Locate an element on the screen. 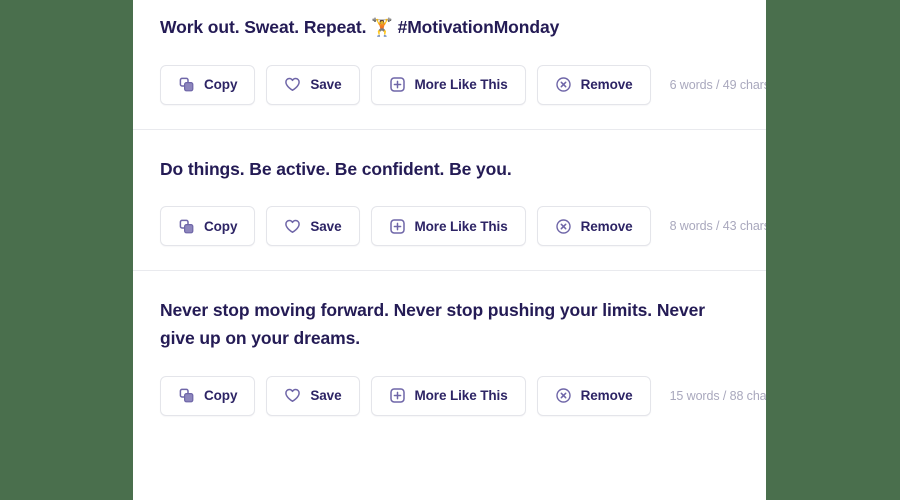 This screenshot has width=900, height=500. result-meta: 8 words / 43 chars is located at coordinates (717, 226).